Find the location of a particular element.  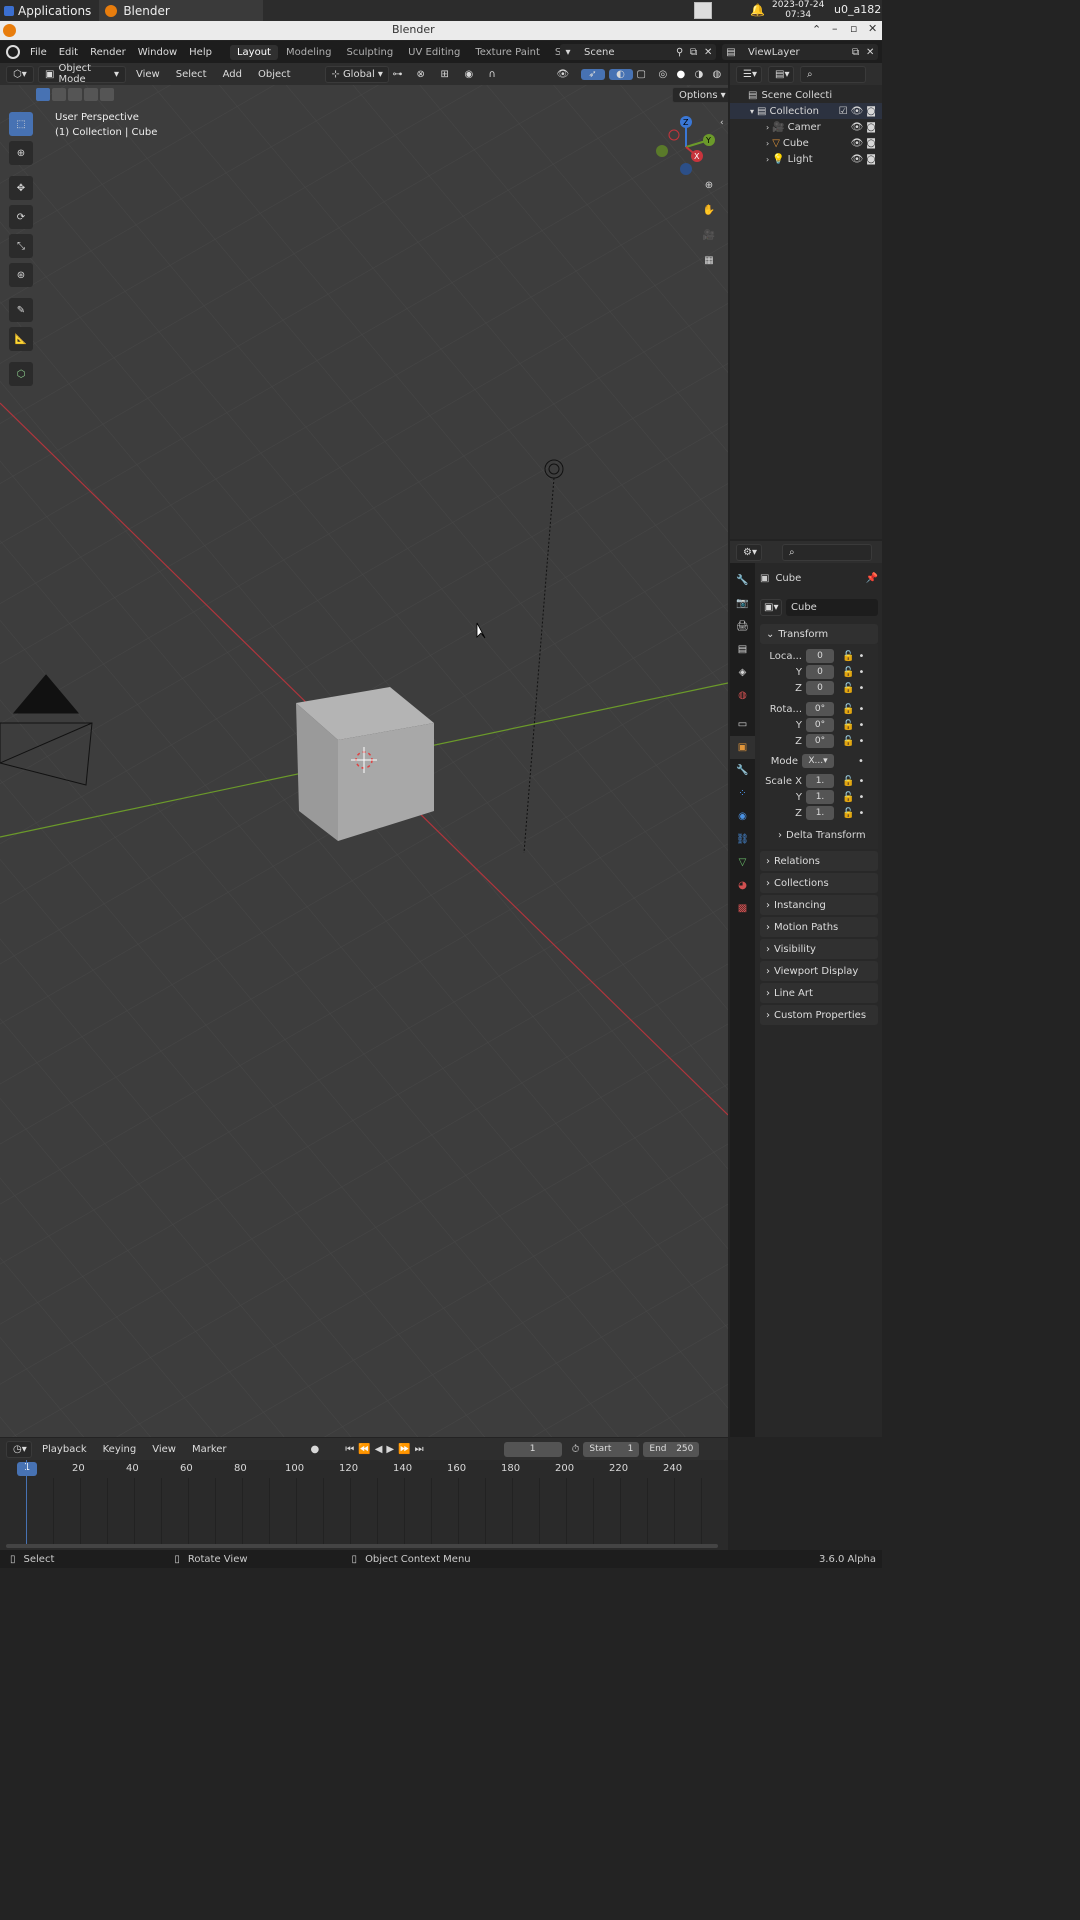

rotate-tool: ⟳ is located at coordinates (21, 217).